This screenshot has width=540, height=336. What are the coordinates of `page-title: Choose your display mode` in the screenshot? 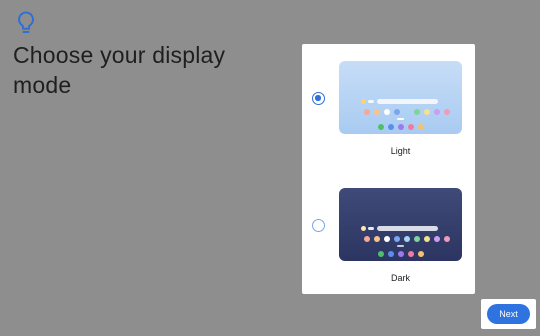 It's located at (119, 70).